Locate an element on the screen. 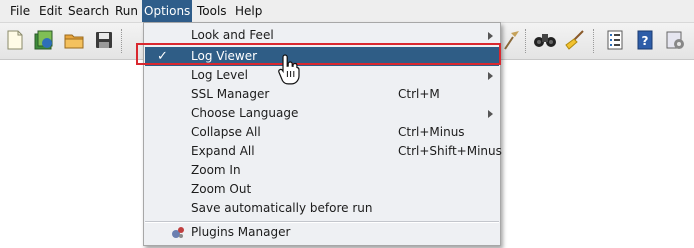 The height and width of the screenshot is (248, 694). menu-search: Search is located at coordinates (88, 11).